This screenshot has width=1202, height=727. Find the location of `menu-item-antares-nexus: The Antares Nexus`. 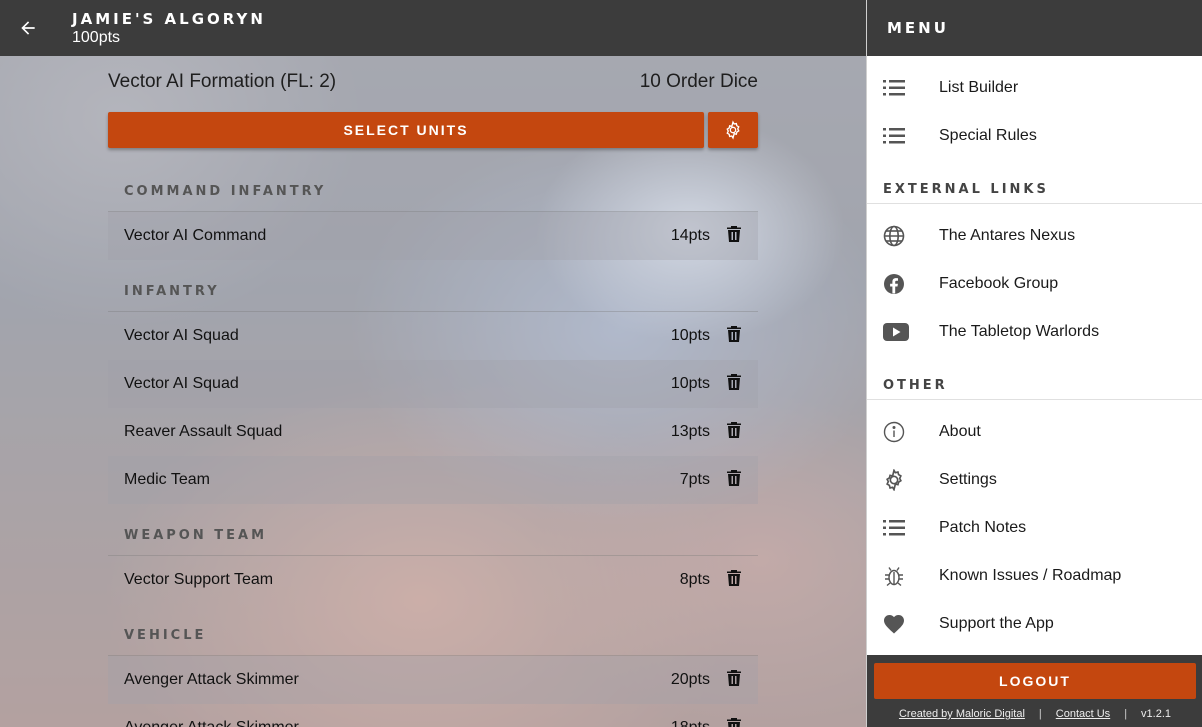

menu-item-antares-nexus: The Antares Nexus is located at coordinates (1034, 236).